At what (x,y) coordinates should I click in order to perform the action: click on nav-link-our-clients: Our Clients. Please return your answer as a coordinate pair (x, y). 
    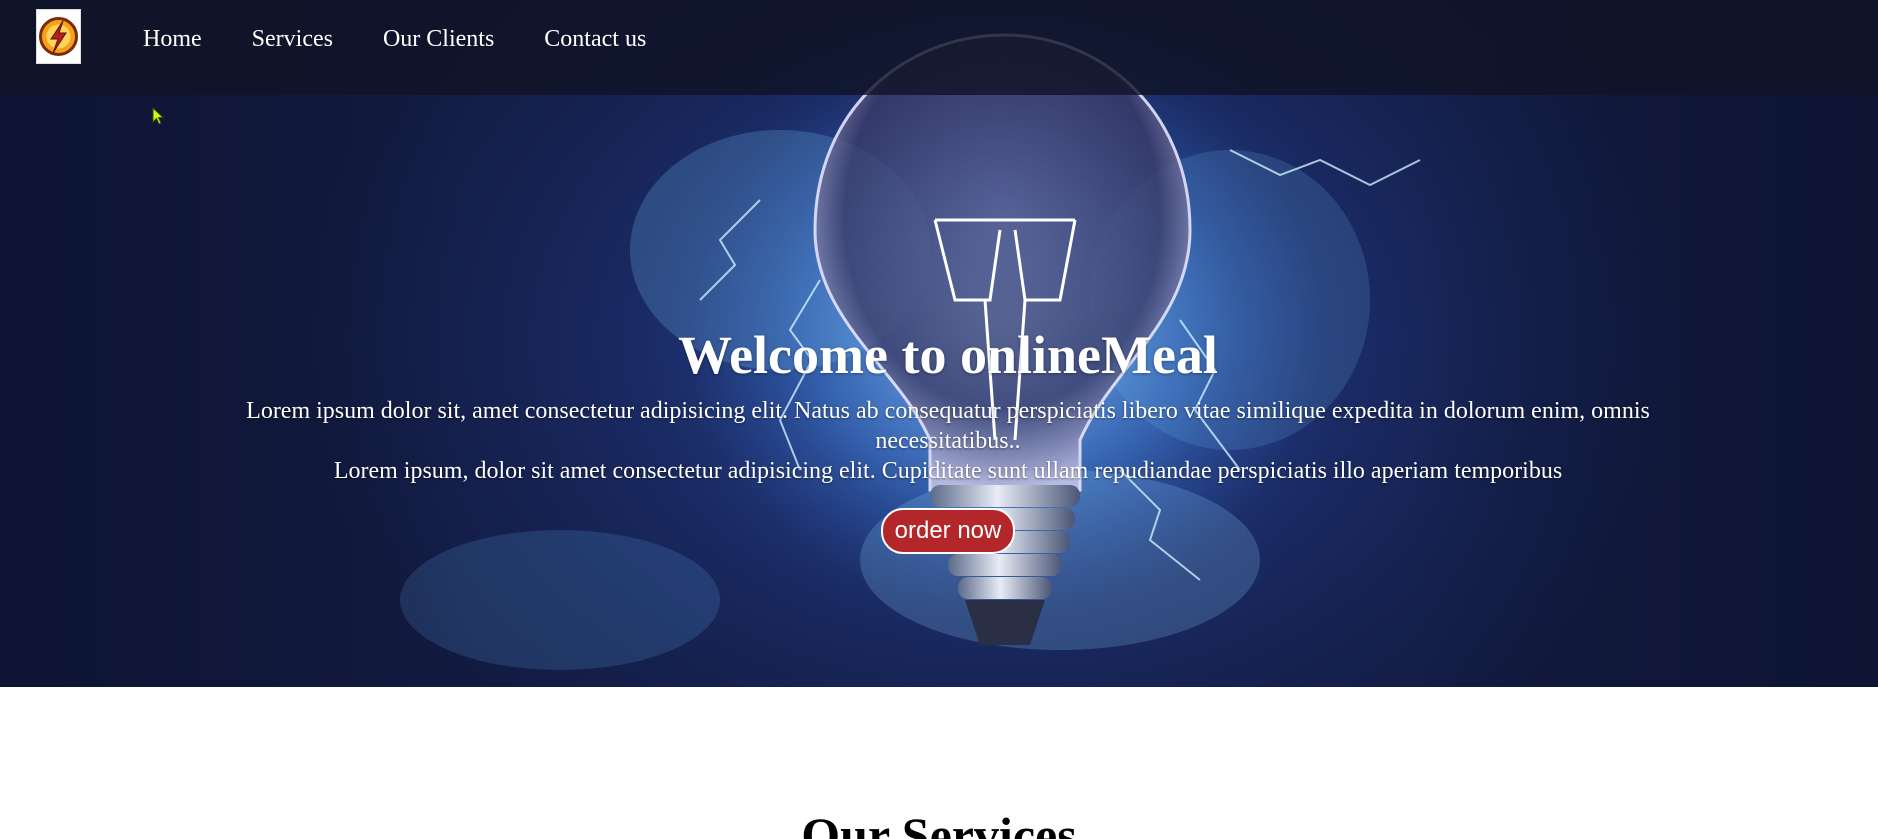
    Looking at the image, I should click on (438, 39).